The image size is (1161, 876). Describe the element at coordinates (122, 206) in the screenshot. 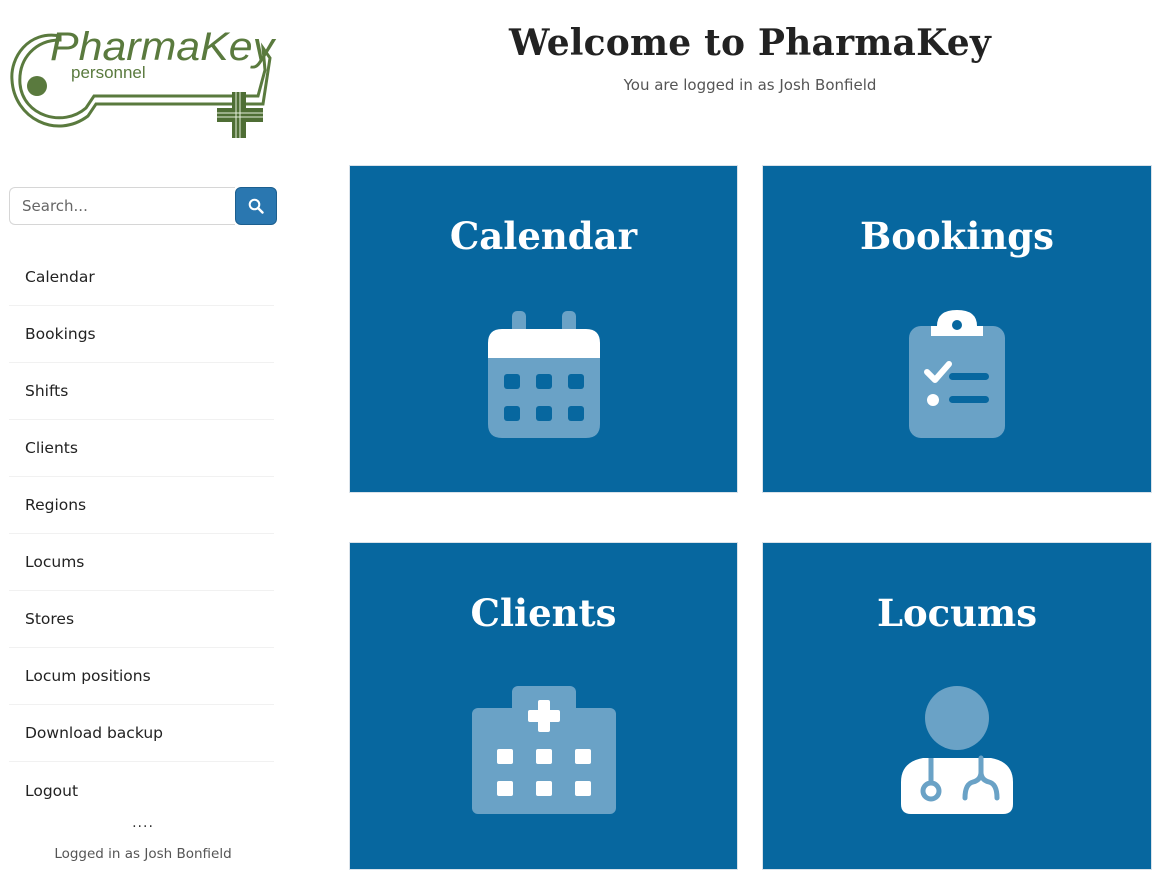

I see `search-input` at that location.